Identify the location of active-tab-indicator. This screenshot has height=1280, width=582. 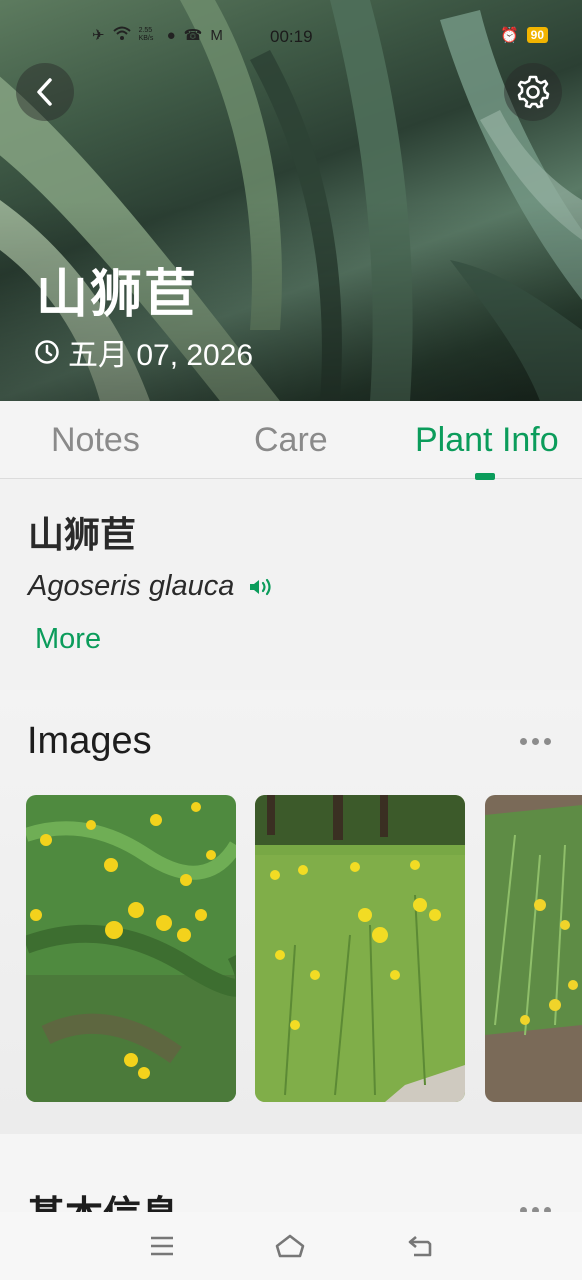
(485, 476).